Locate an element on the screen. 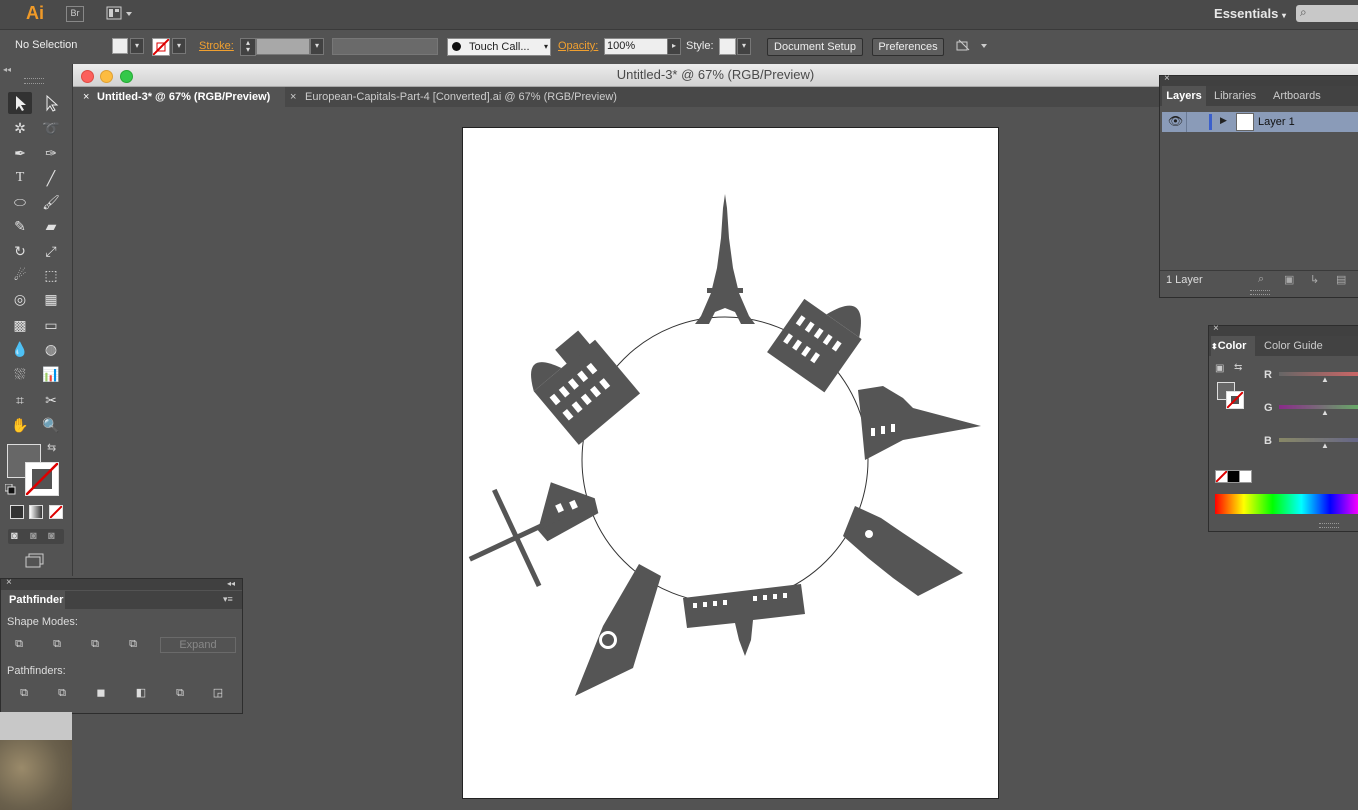  swap-colors-icon: ⇆ is located at coordinates (1238, 367).